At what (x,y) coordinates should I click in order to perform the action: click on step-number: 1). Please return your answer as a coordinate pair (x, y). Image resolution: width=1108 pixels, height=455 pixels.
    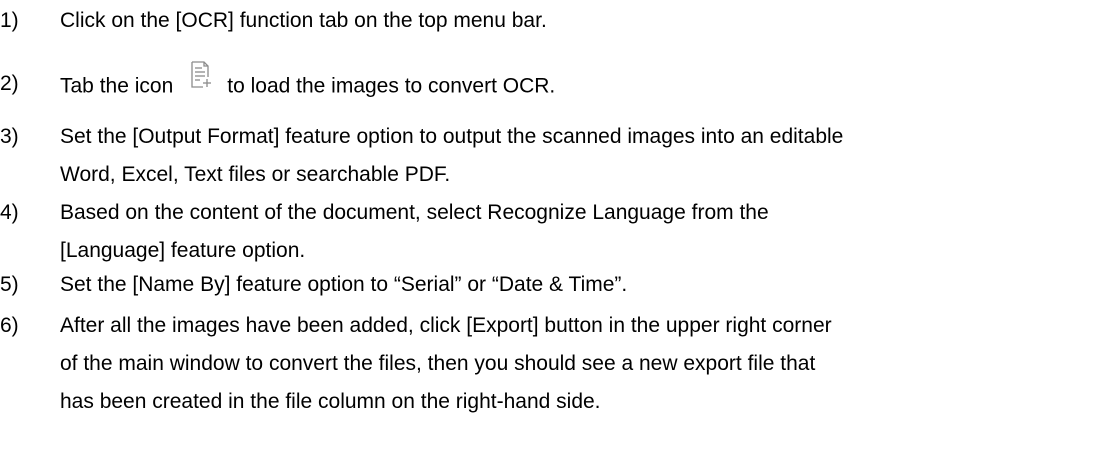
    Looking at the image, I should click on (9, 20).